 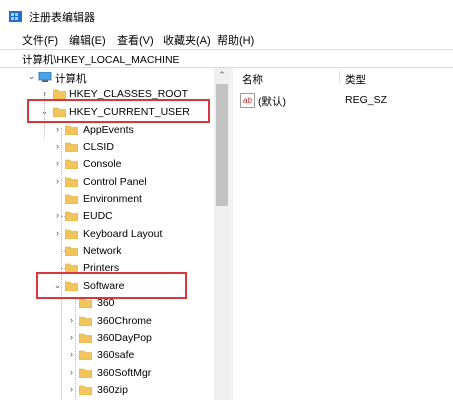 I want to click on tree-label: 360Chrome, so click(x=124, y=321).